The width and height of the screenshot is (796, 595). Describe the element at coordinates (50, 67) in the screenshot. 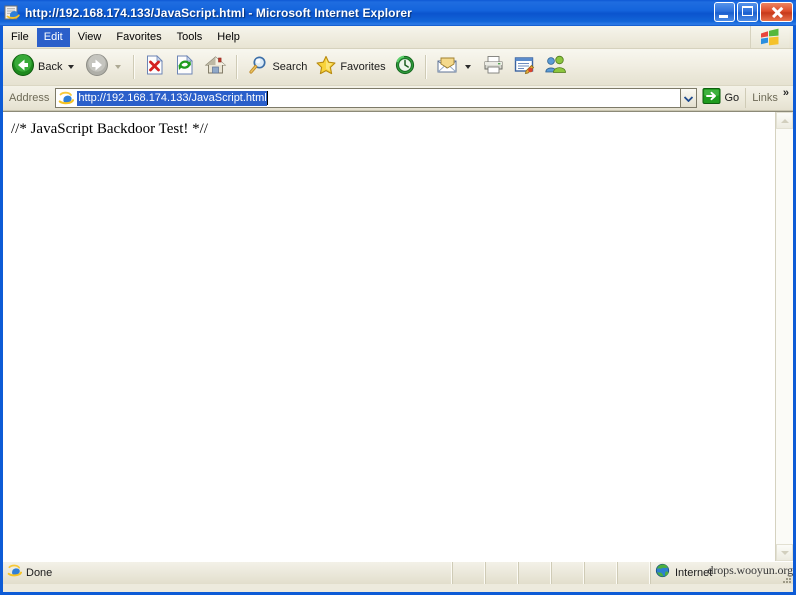

I see `back-label: Back` at that location.